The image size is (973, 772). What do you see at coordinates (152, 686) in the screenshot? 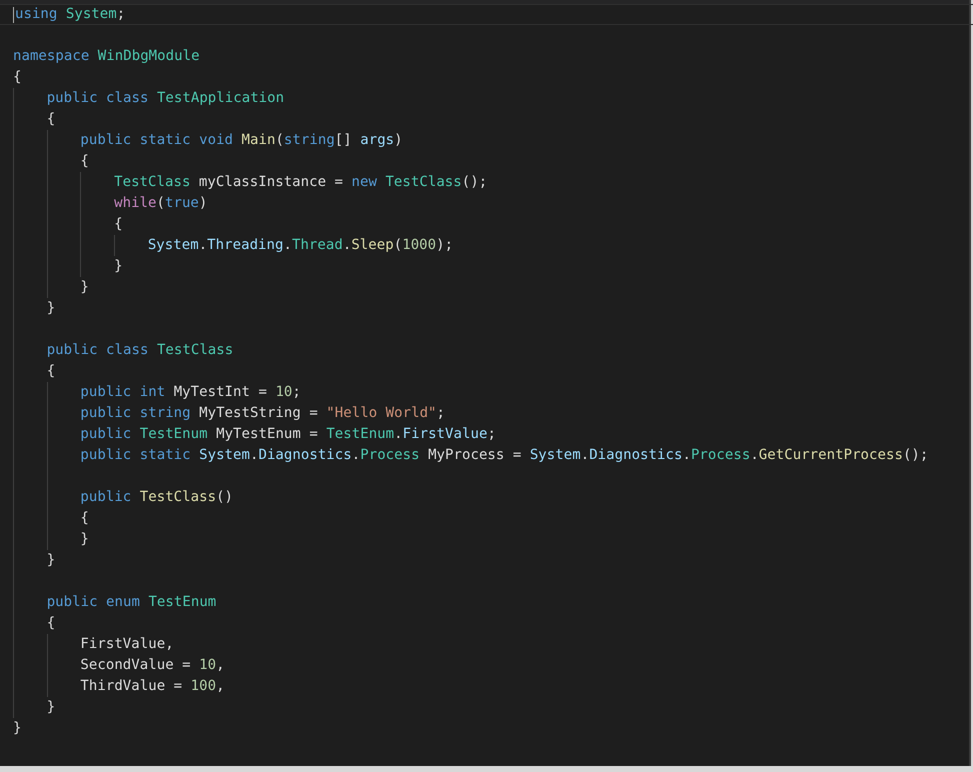
I see `code-line: ThirdValue = 100,` at bounding box center [152, 686].